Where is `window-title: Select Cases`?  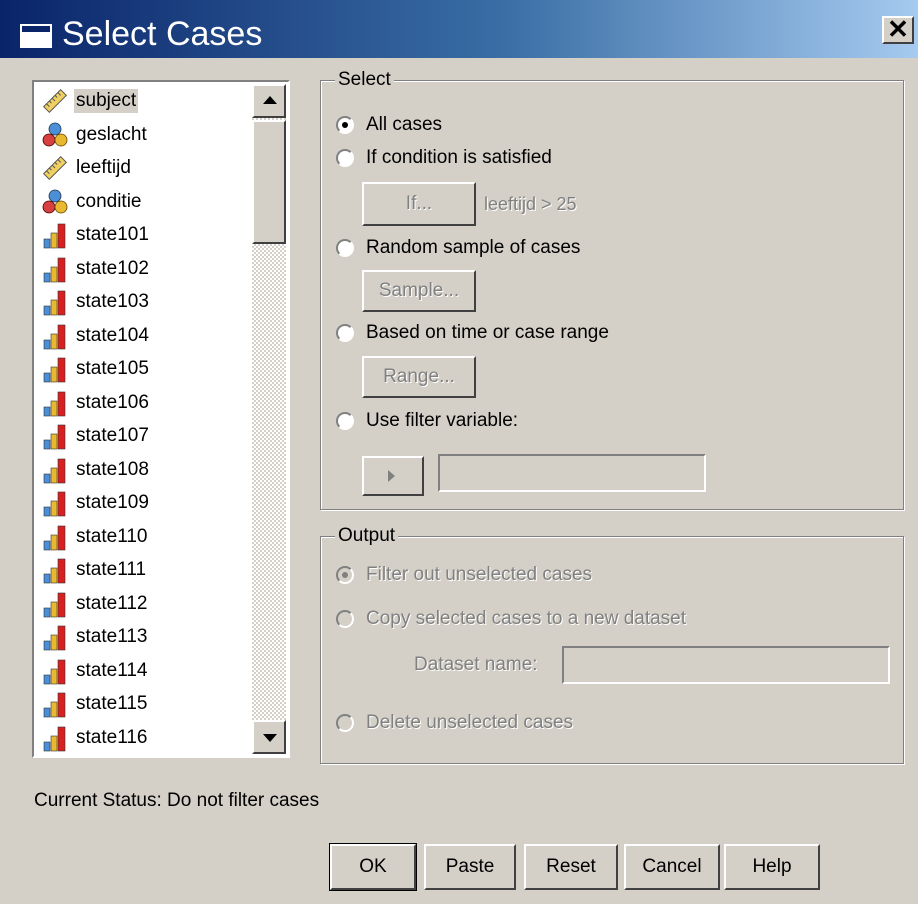
window-title: Select Cases is located at coordinates (162, 34).